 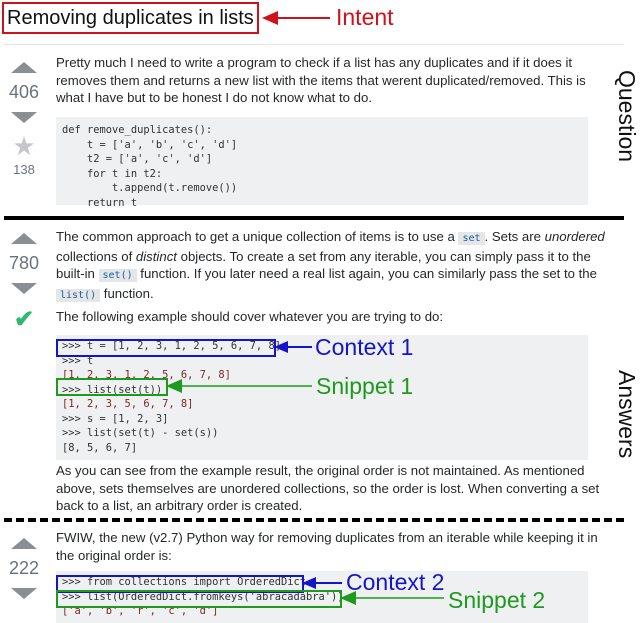 I want to click on question-vote-panel: 406 ★ 138, so click(x=24, y=119).